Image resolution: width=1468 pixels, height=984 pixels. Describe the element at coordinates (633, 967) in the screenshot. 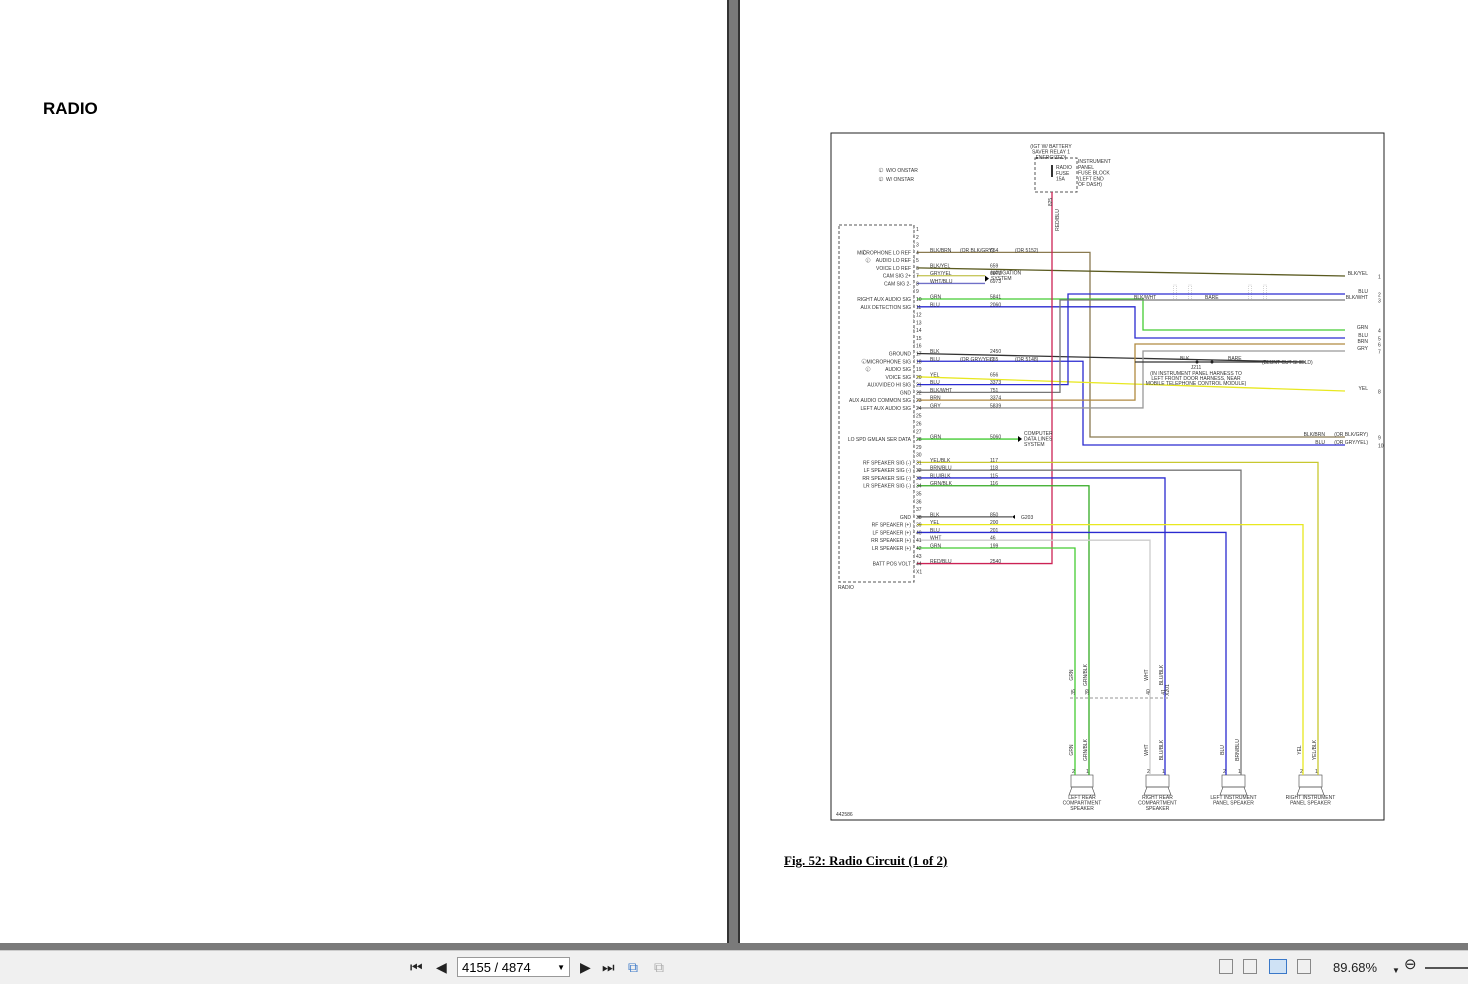

I see `prev-view-icon: ⧉` at that location.